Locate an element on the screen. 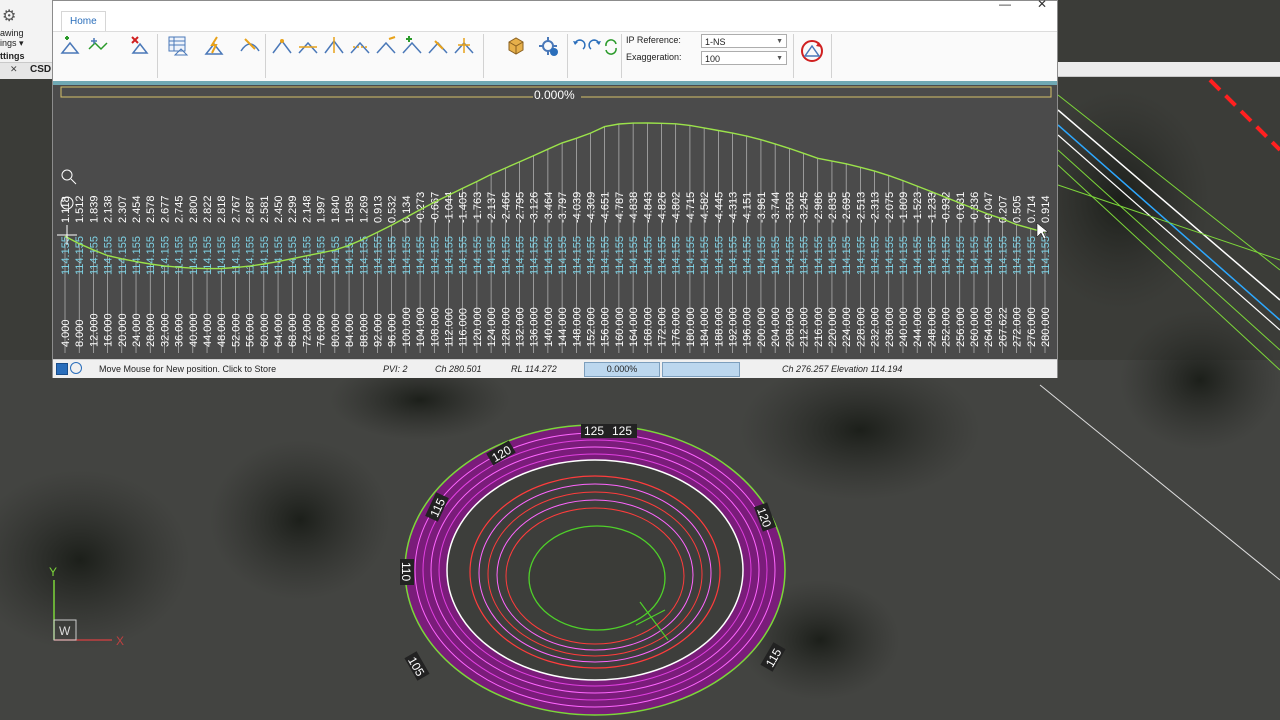 The width and height of the screenshot is (1280, 720). chainage-label: 232.000 is located at coordinates (876, 327).